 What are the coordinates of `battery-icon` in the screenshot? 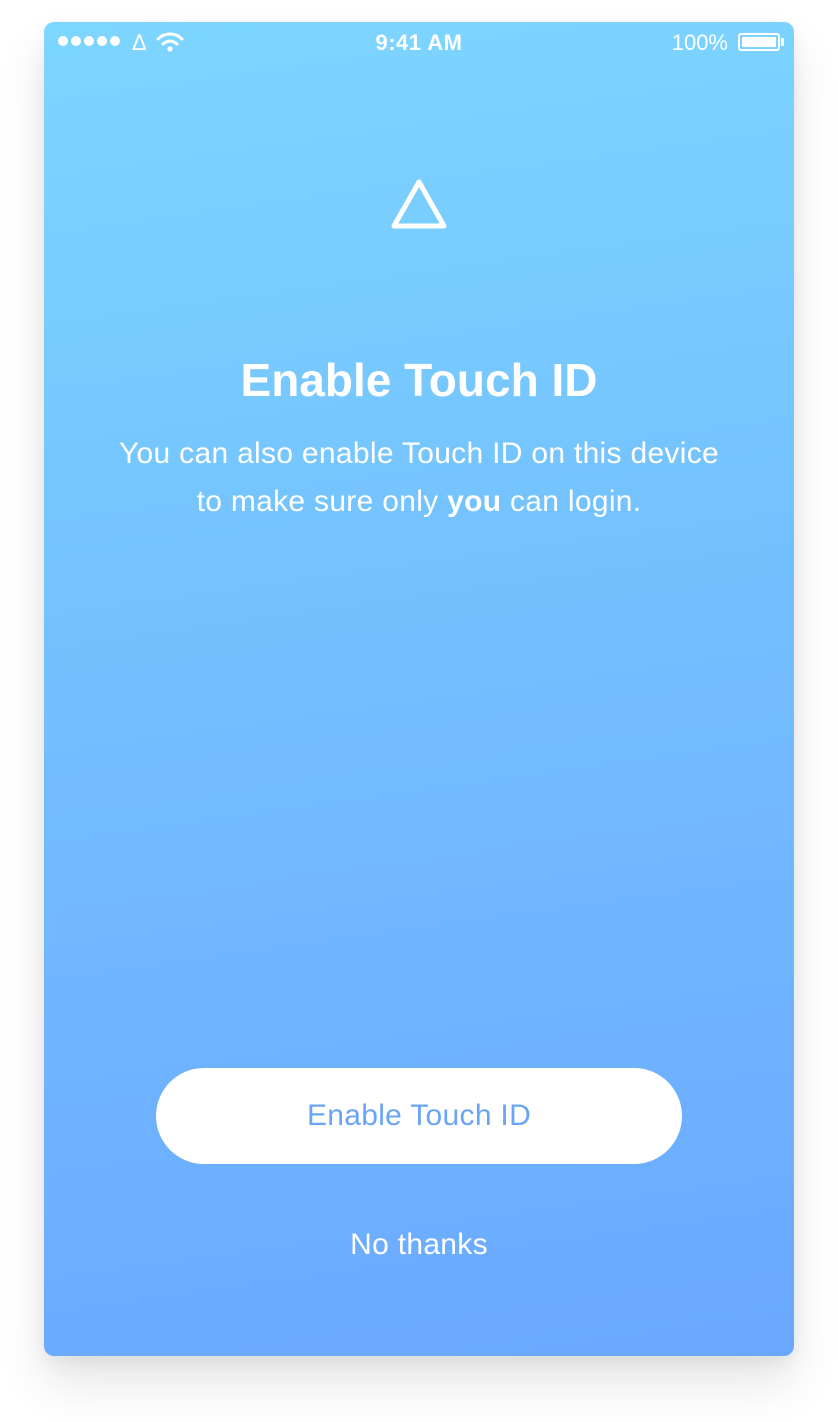 It's located at (759, 42).